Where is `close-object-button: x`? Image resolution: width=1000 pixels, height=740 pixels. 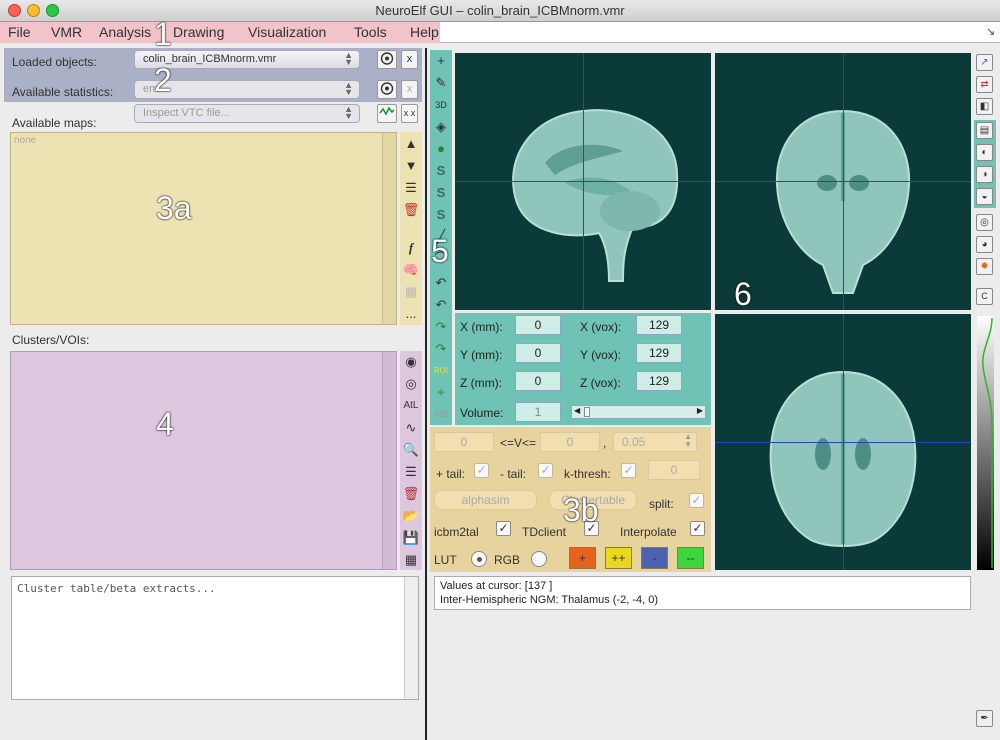 close-object-button: x is located at coordinates (409, 59).